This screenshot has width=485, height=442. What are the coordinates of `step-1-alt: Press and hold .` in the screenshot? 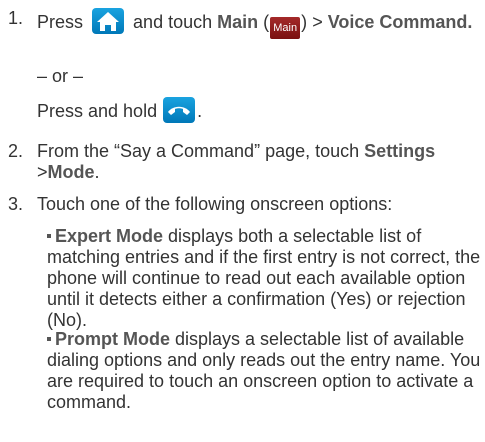 It's located at (260, 110).